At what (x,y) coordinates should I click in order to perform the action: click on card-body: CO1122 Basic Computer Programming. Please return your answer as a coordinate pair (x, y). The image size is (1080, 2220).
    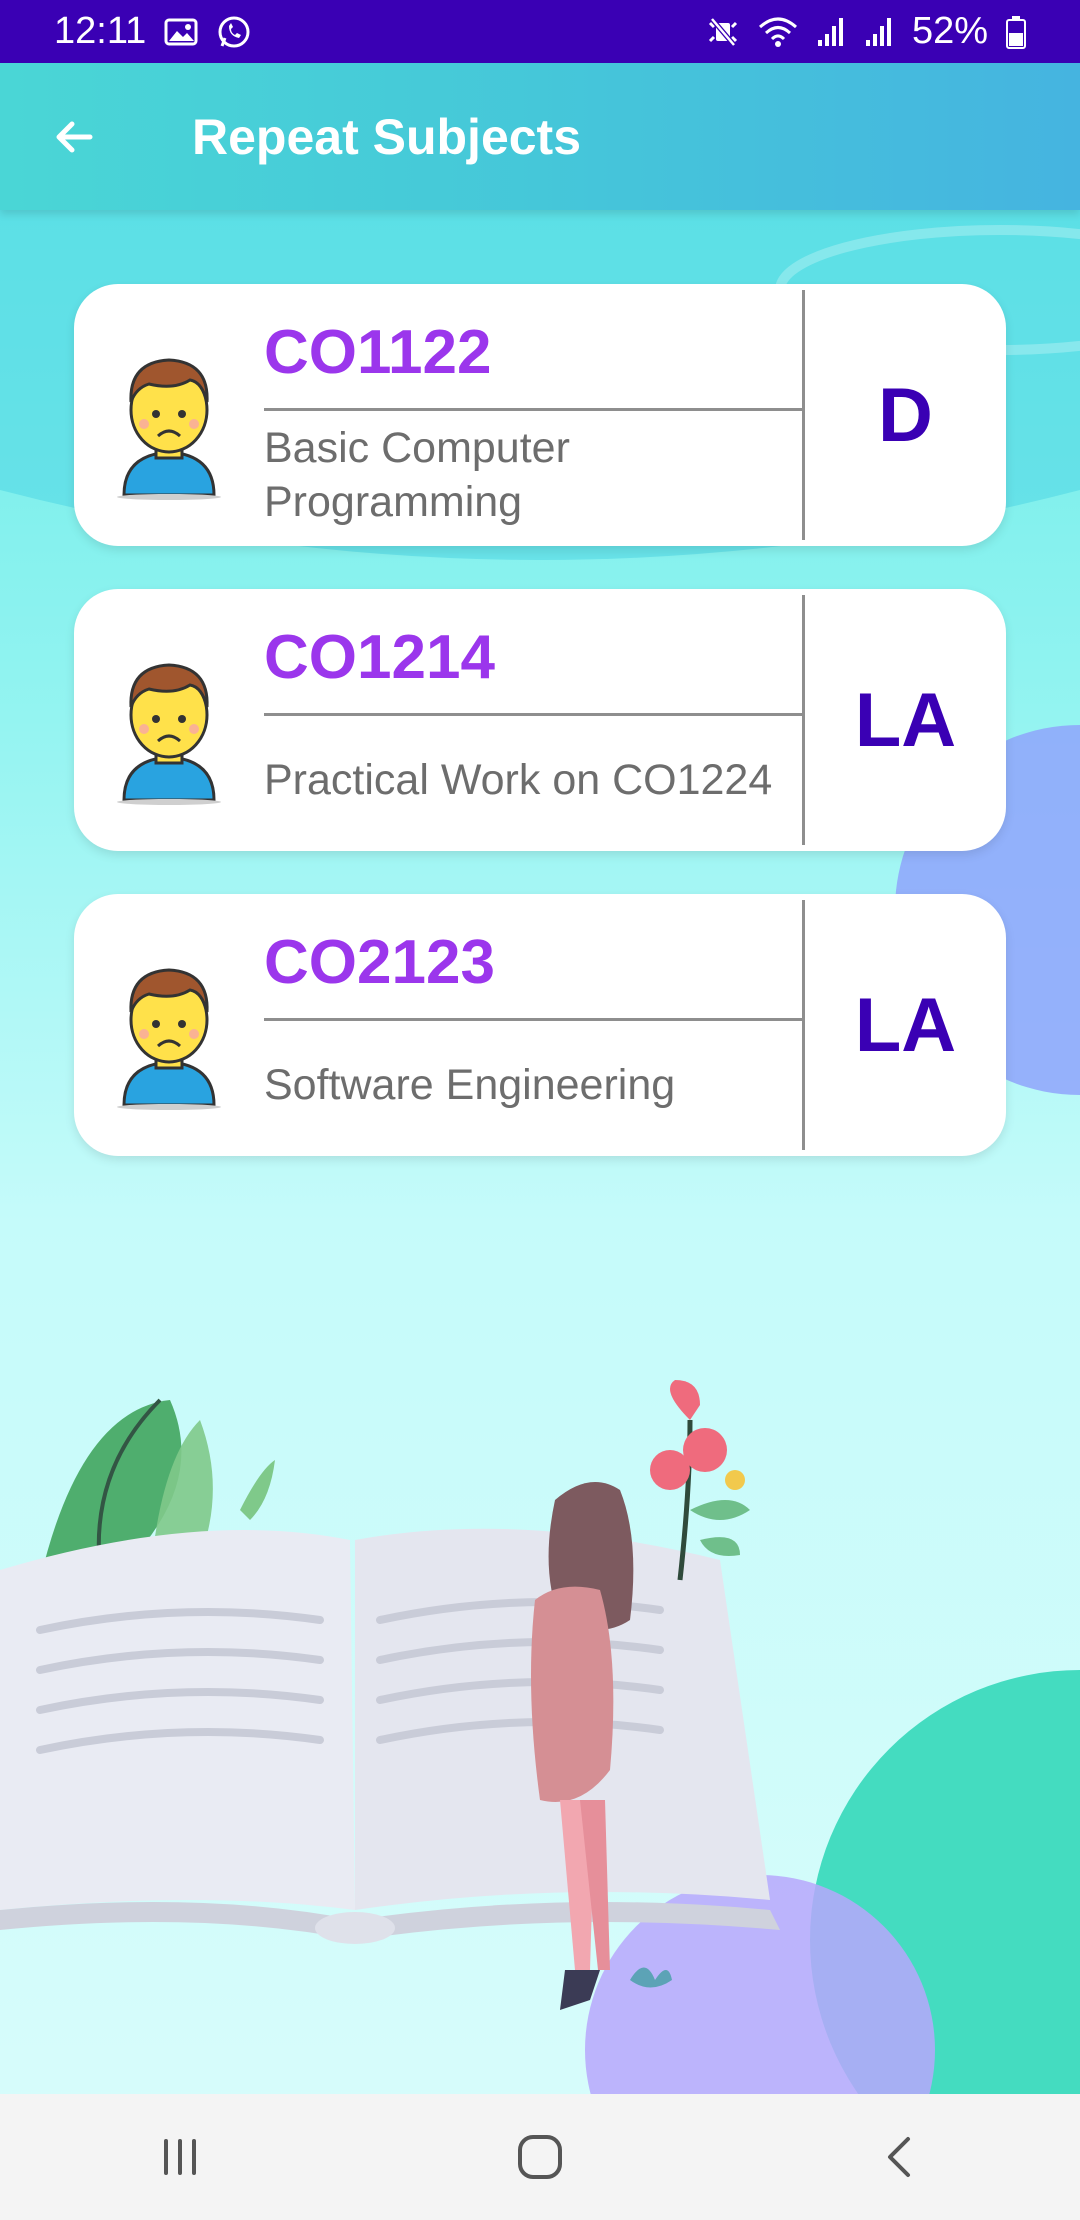
    Looking at the image, I should click on (533, 415).